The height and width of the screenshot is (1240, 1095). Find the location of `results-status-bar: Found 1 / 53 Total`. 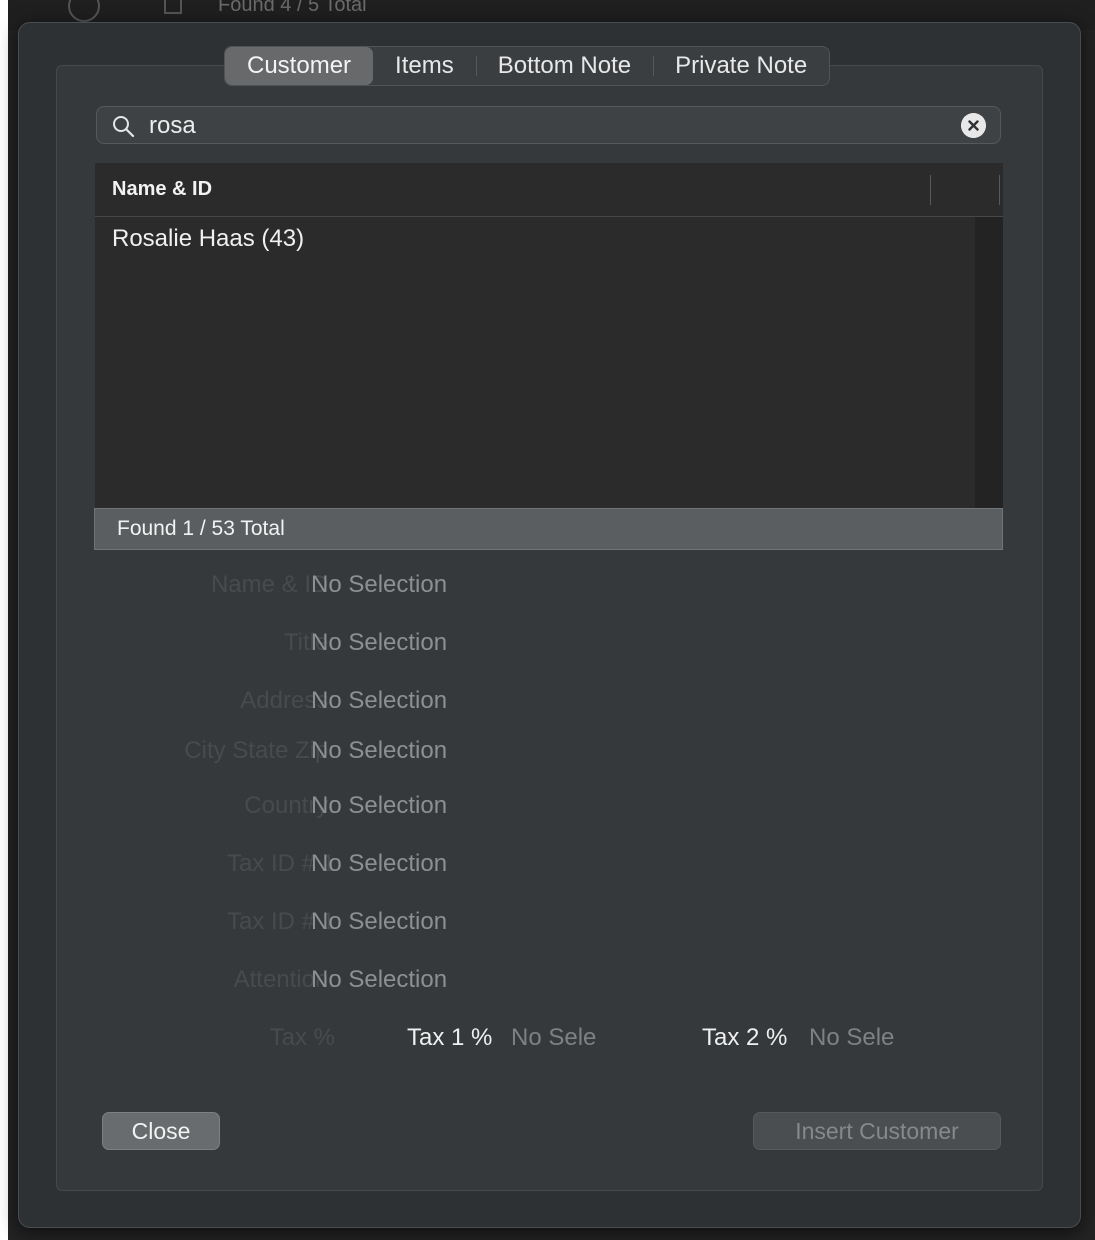

results-status-bar: Found 1 / 53 Total is located at coordinates (548, 529).